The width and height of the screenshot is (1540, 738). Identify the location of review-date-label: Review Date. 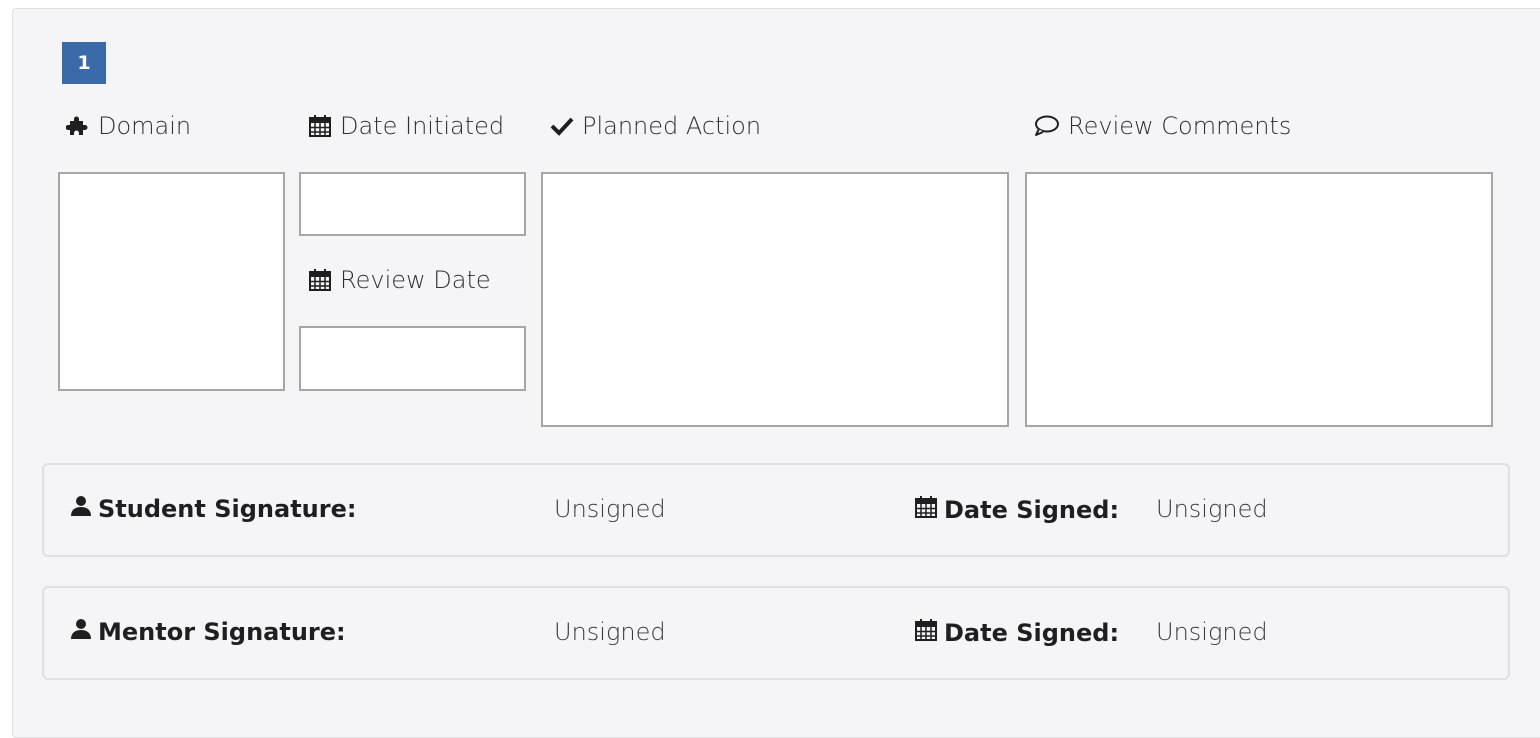
(399, 280).